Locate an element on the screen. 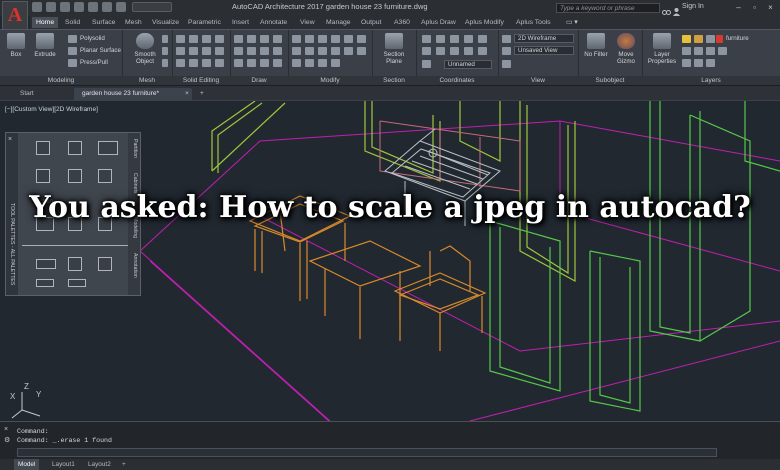 The width and height of the screenshot is (780, 470). move-icon is located at coordinates (296, 39).